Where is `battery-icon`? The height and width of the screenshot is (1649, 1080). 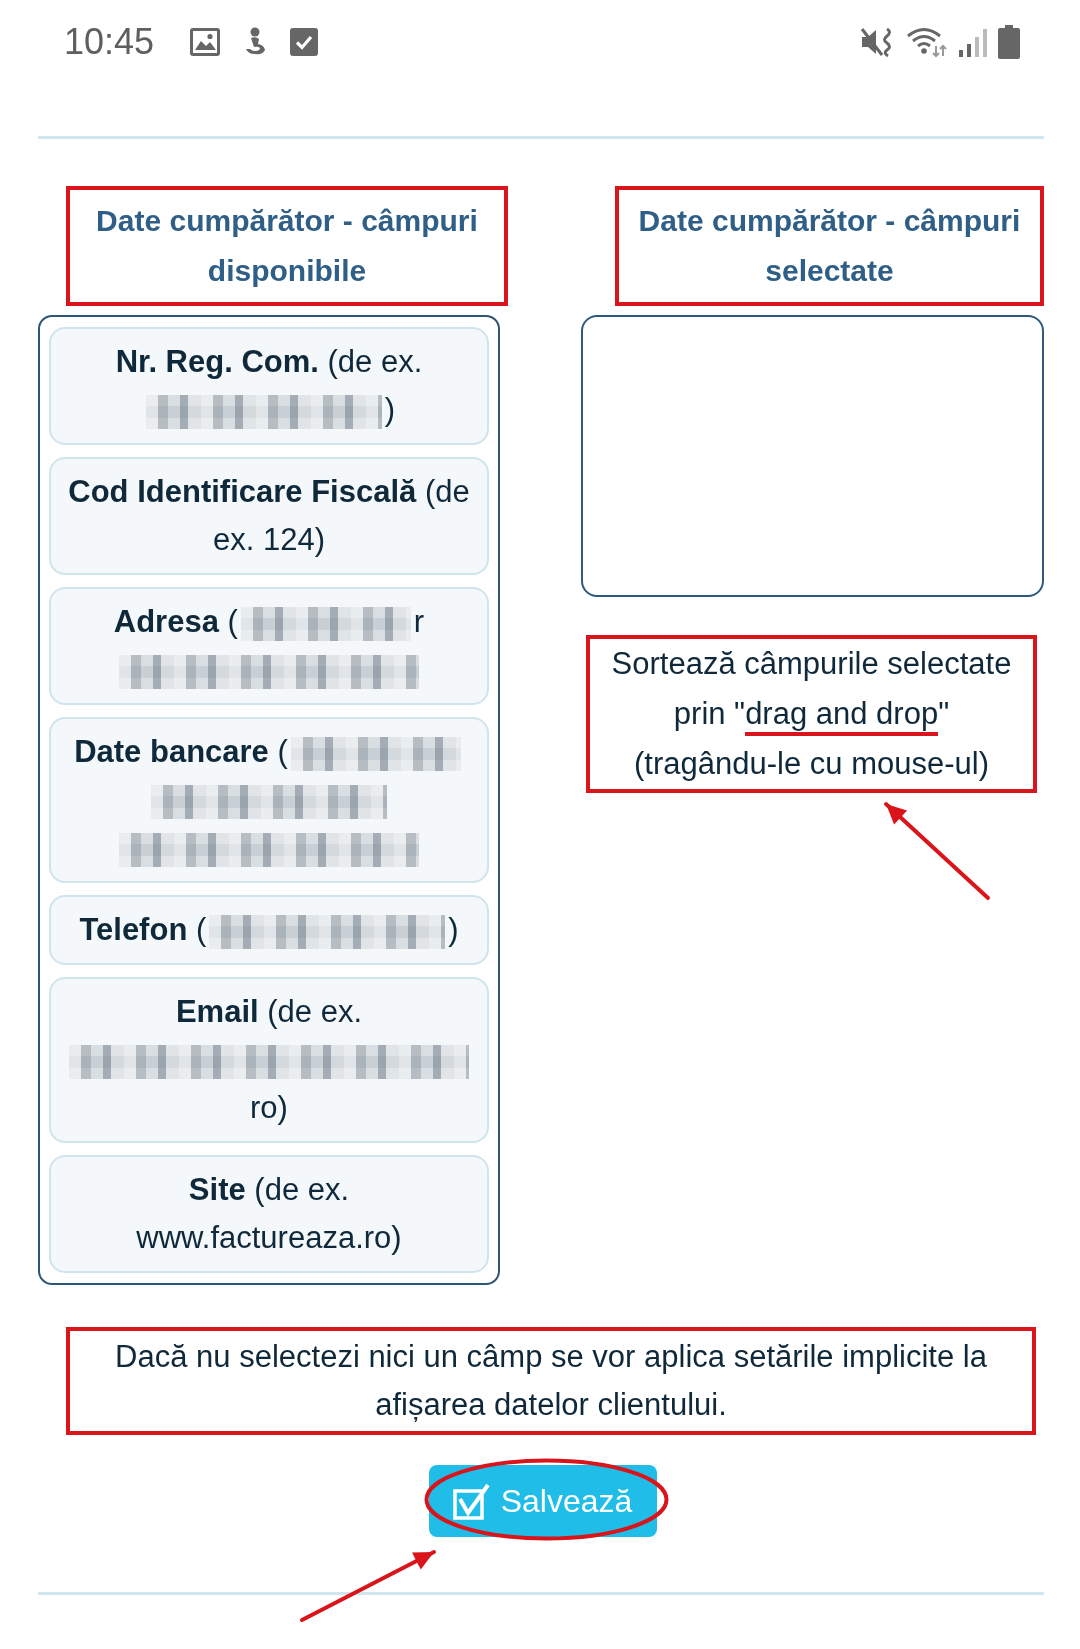 battery-icon is located at coordinates (1009, 42).